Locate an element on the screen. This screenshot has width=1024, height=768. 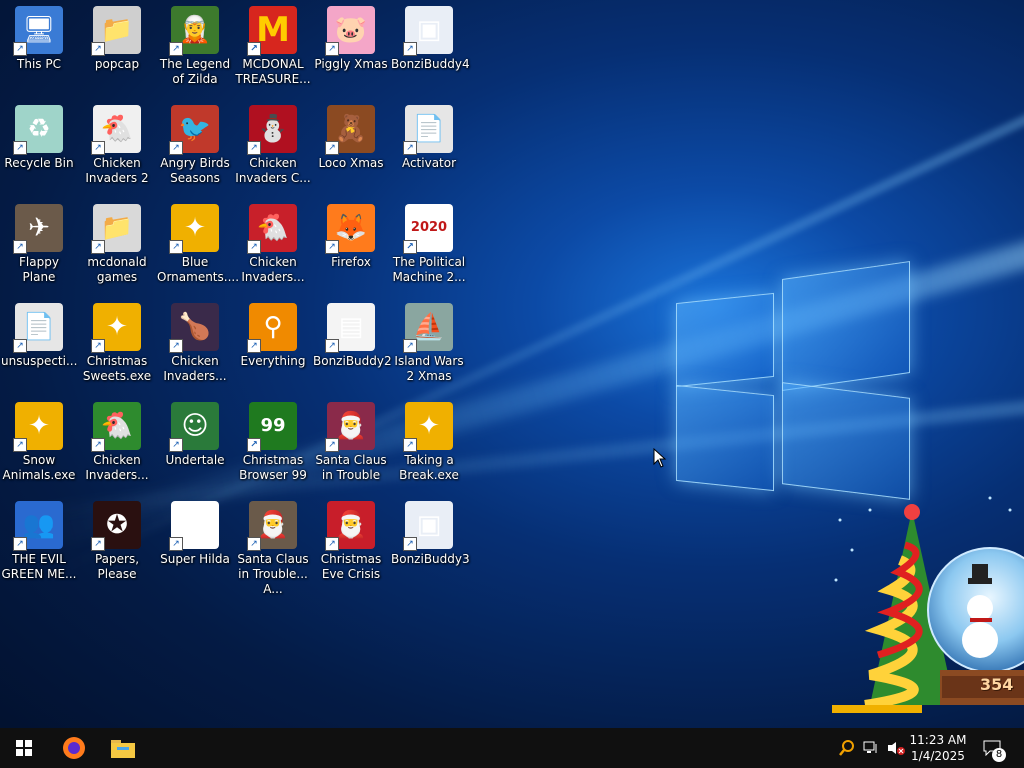
plane-icon: ✈ ↗ is located at coordinates (38, 229).